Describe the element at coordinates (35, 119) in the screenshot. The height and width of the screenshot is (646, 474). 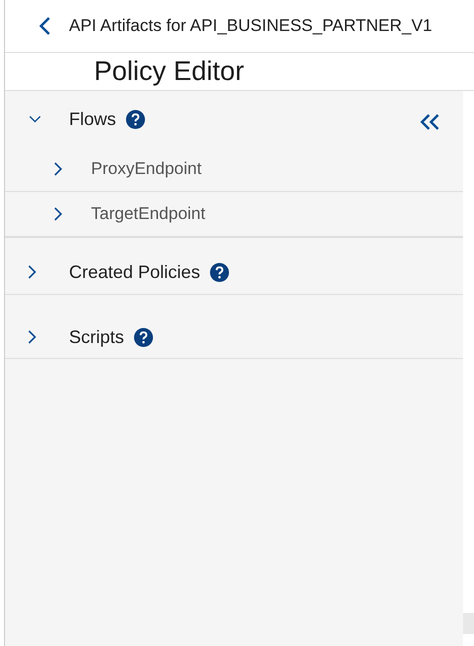
I see `chevron-down-icon` at that location.